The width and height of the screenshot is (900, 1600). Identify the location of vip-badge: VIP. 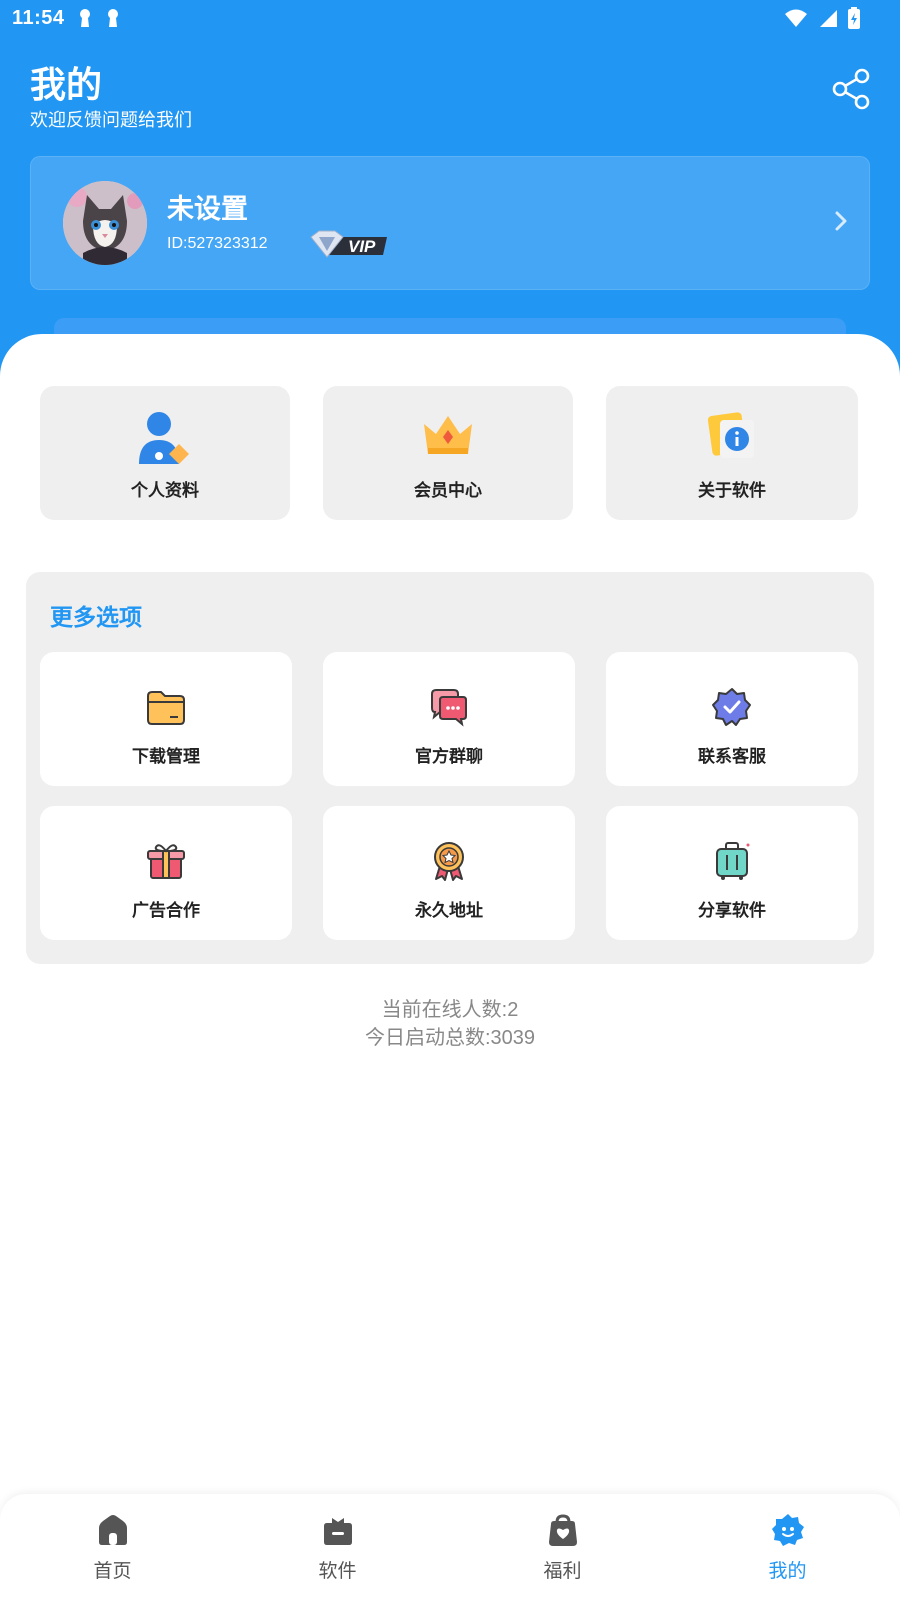
(350, 244).